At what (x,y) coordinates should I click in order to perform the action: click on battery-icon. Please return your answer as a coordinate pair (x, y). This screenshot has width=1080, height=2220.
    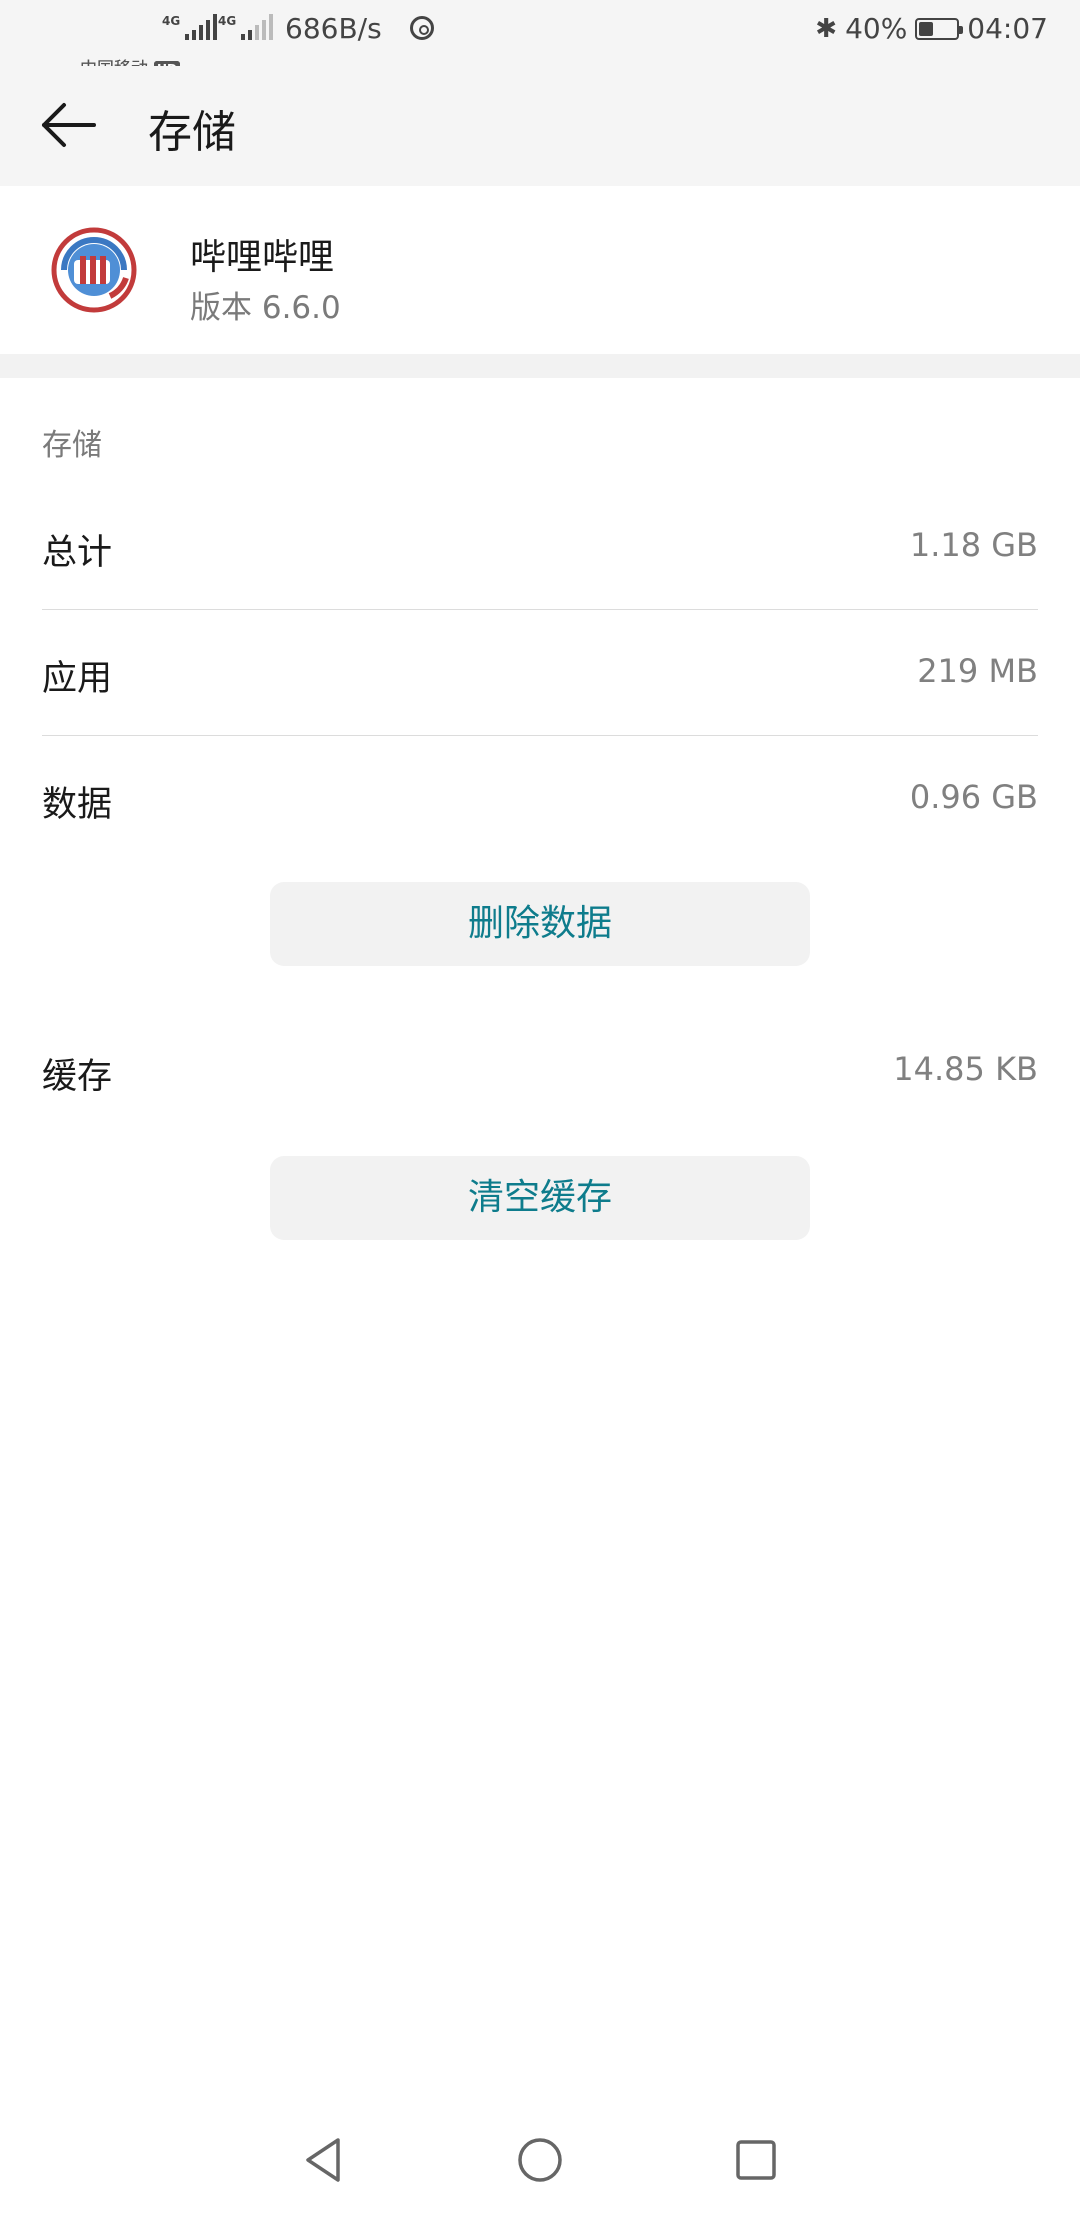
    Looking at the image, I should click on (939, 28).